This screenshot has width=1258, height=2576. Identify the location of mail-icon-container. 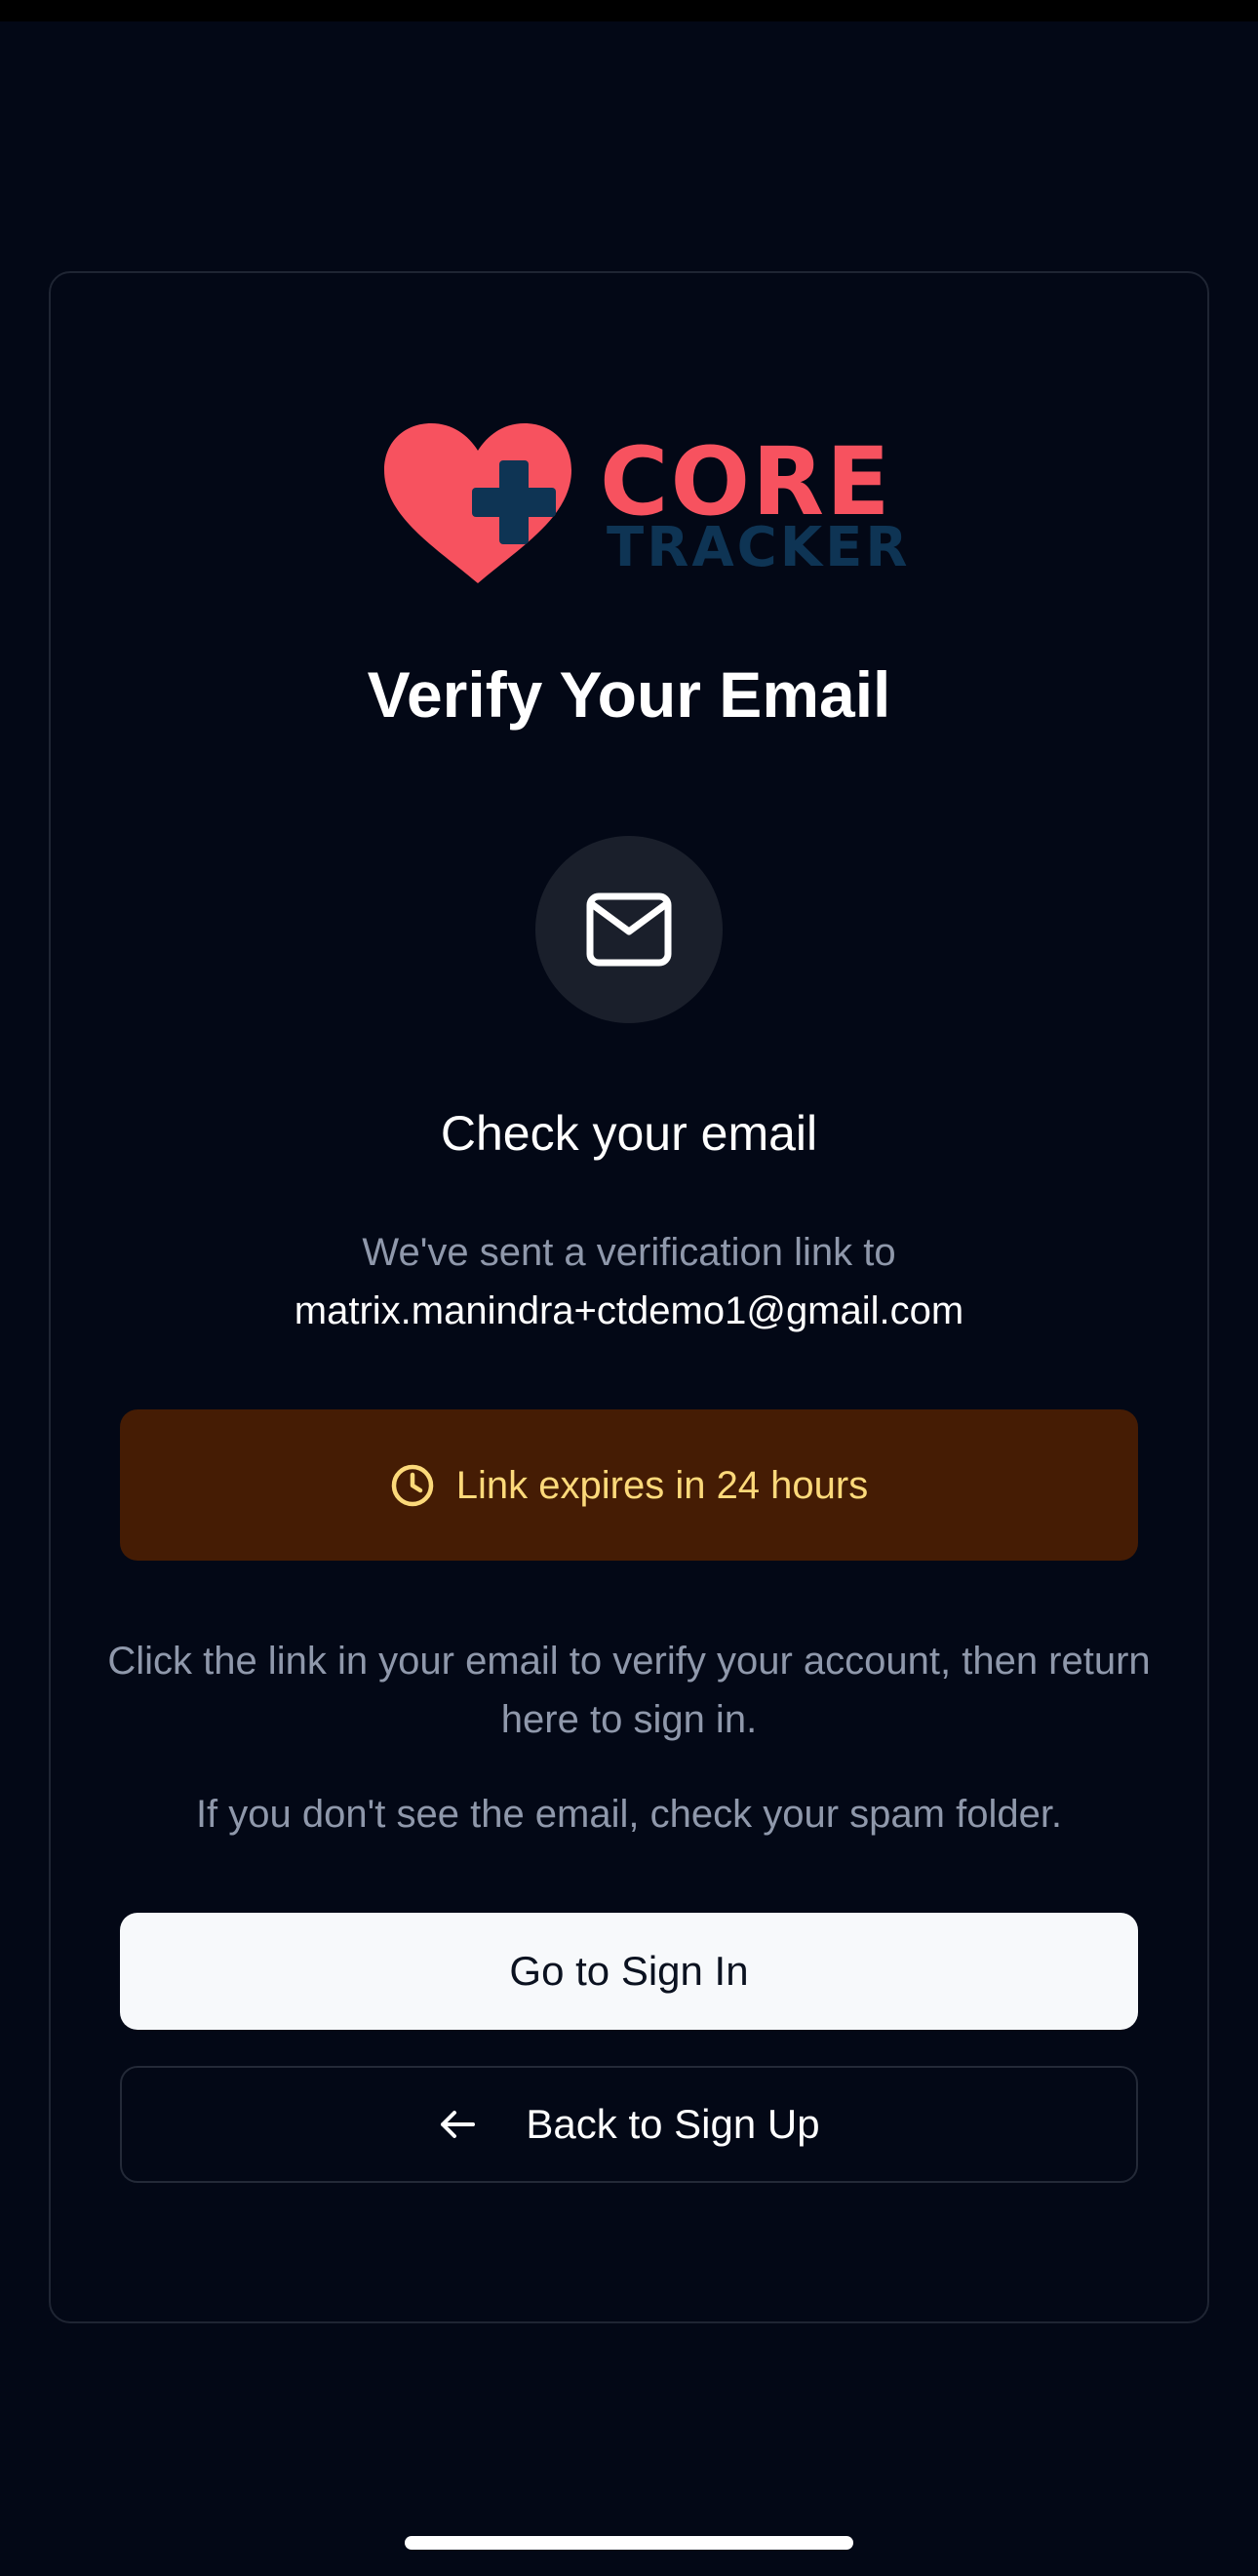
(629, 929).